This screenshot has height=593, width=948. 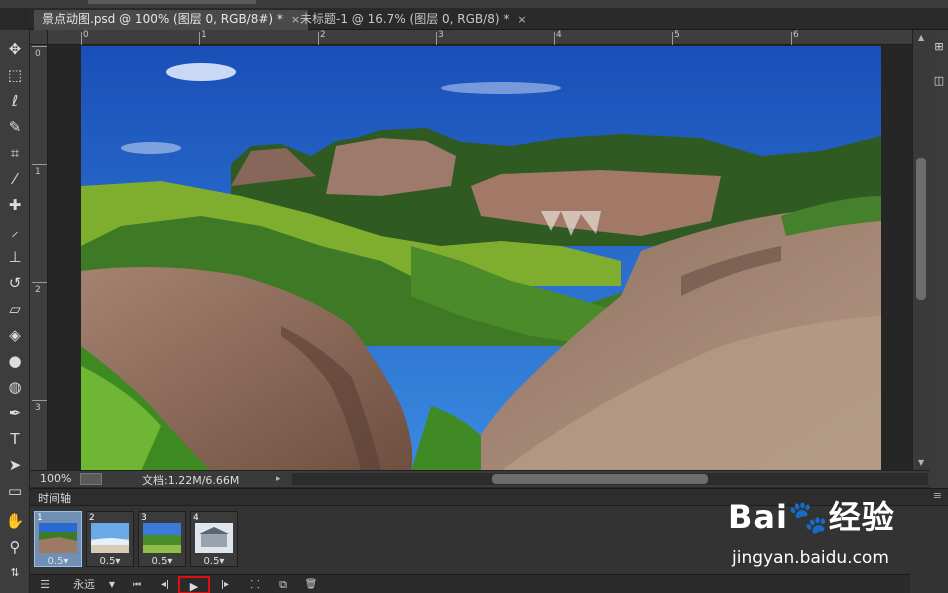 I want to click on tab-untitled-1: 未标题-1 @ 16.7% (图层 0, RGB/8) * ×, so click(x=413, y=20).